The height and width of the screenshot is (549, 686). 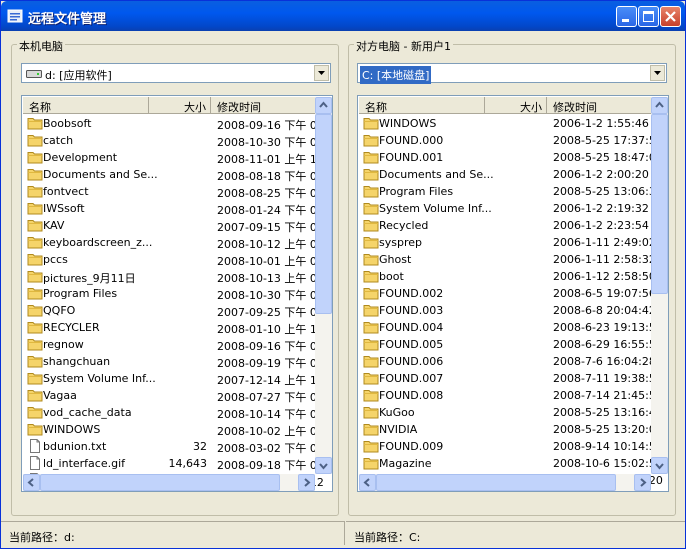 What do you see at coordinates (173, 327) in the screenshot?
I see `file-row: RECYCLER 2008-01-10 上午 11` at bounding box center [173, 327].